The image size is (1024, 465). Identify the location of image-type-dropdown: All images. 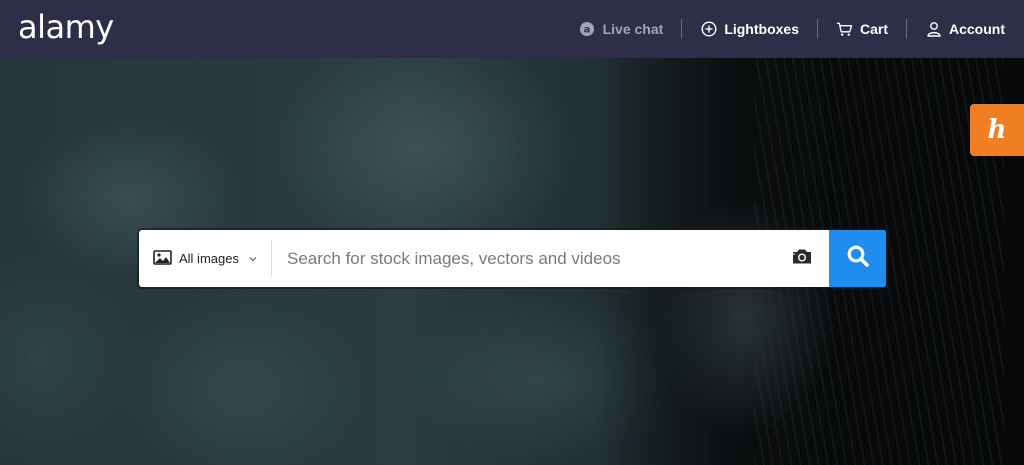
(205, 258).